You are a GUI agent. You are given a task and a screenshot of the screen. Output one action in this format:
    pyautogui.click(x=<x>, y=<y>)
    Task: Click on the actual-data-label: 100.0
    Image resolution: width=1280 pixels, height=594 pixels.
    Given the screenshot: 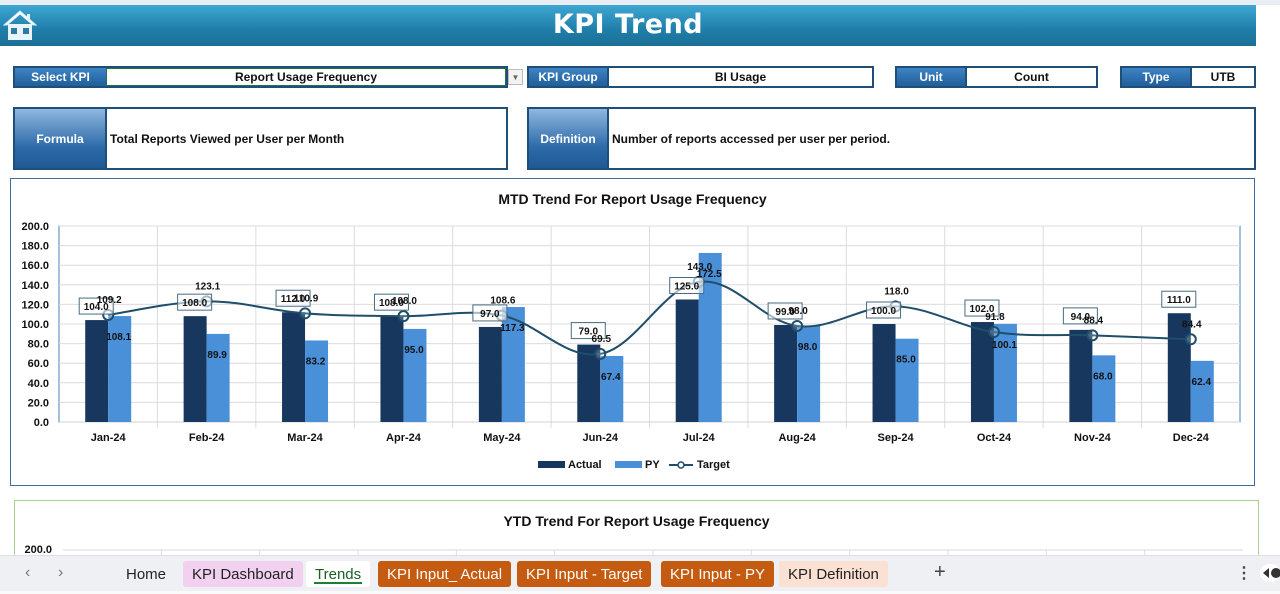 What is the action you would take?
    pyautogui.click(x=883, y=311)
    